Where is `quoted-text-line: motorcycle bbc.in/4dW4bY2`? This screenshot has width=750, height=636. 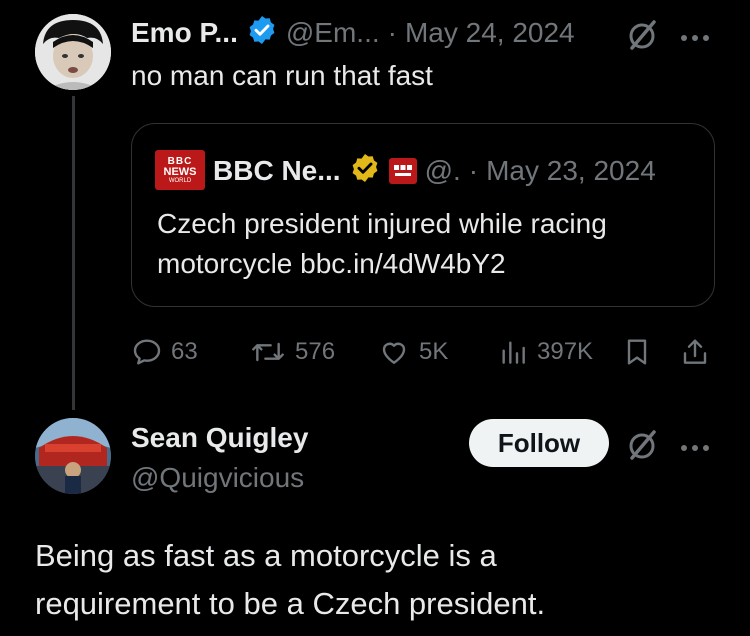 quoted-text-line: motorcycle bbc.in/4dW4bY2 is located at coordinates (382, 264).